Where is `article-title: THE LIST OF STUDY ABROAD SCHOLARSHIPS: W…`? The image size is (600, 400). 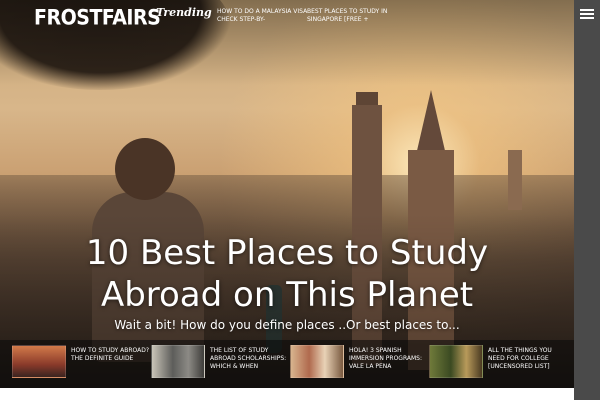
article-title: THE LIST OF STUDY ABROAD SCHOLARSHIPS: W… is located at coordinates (248, 358).